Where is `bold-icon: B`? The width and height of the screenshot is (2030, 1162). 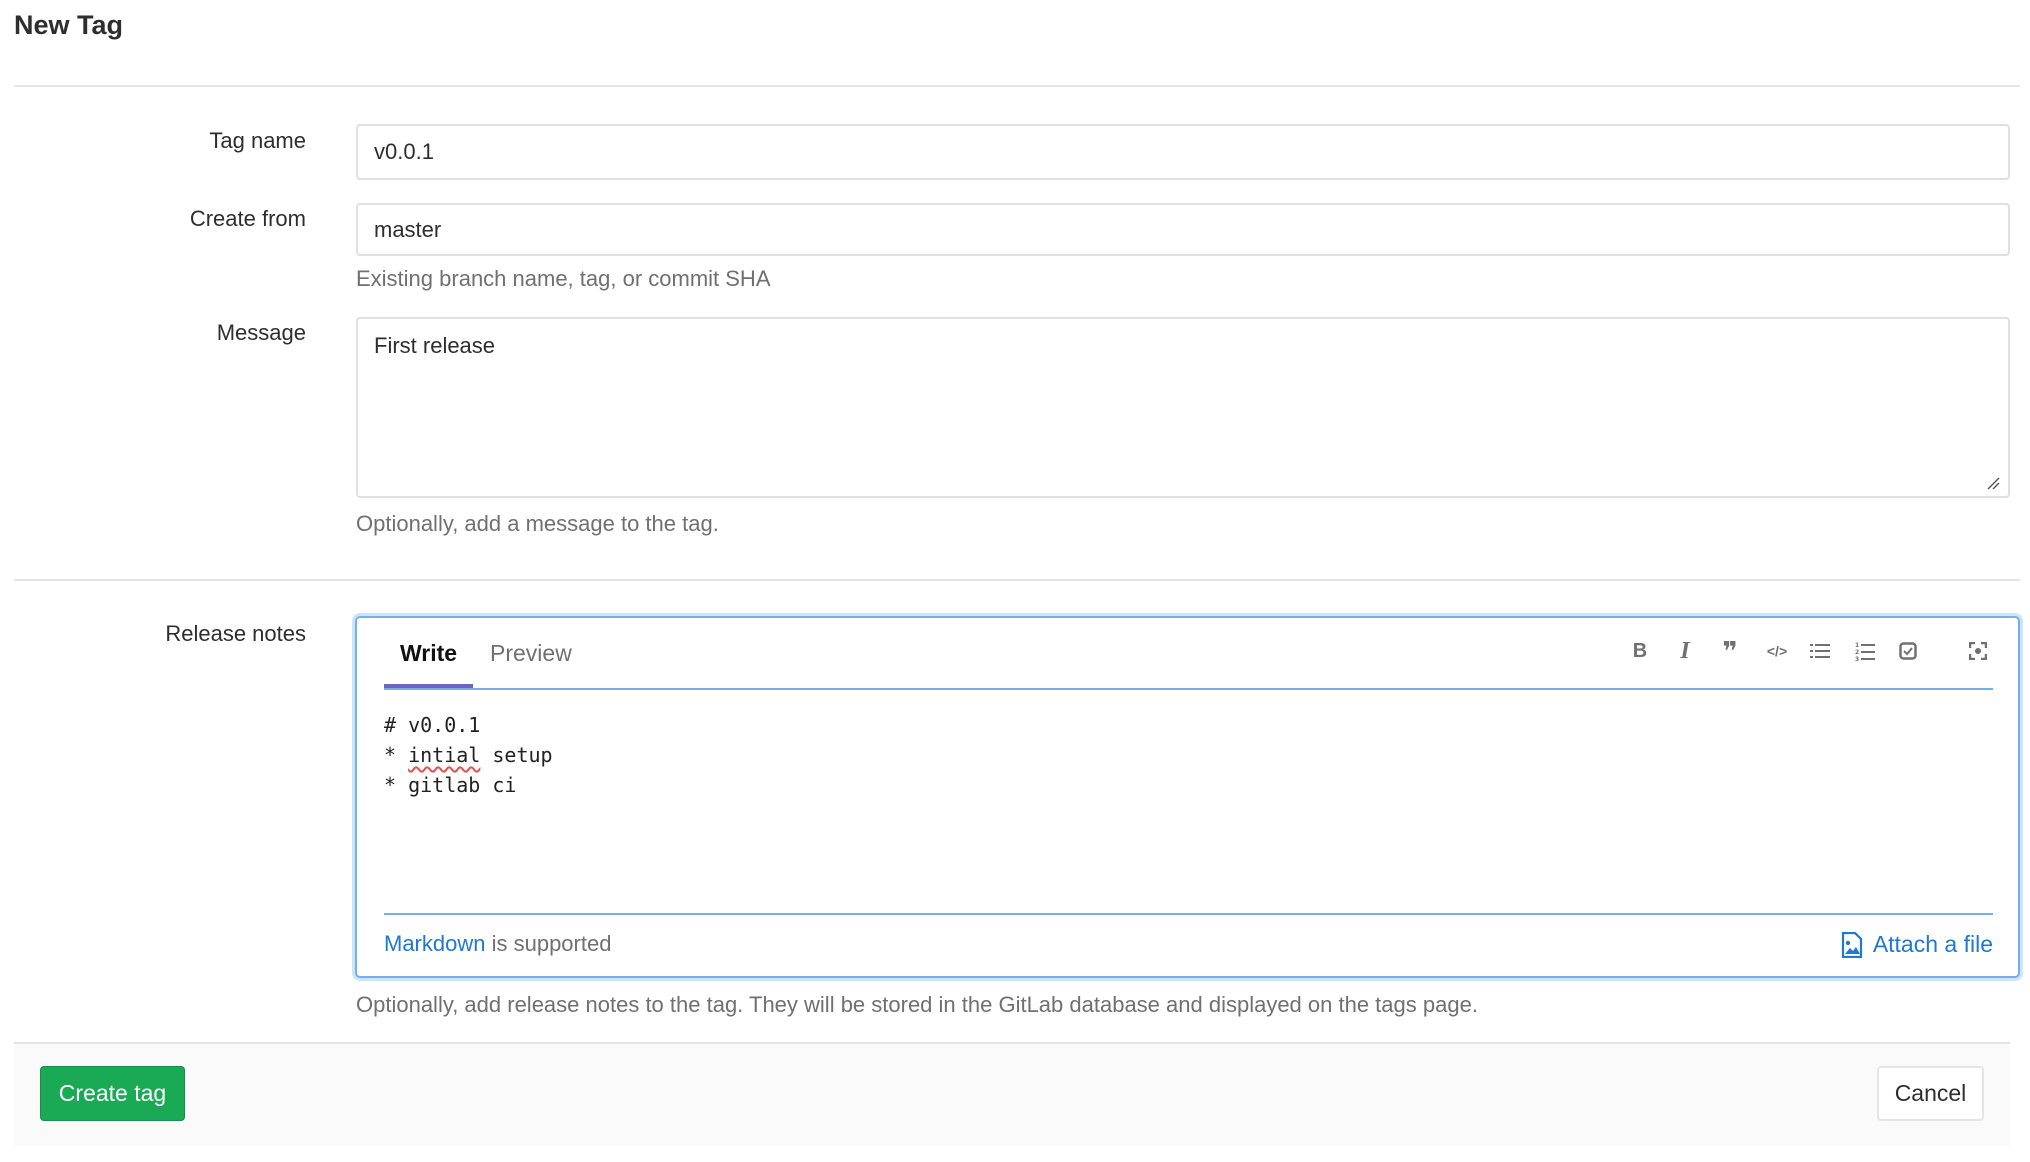 bold-icon: B is located at coordinates (1640, 651).